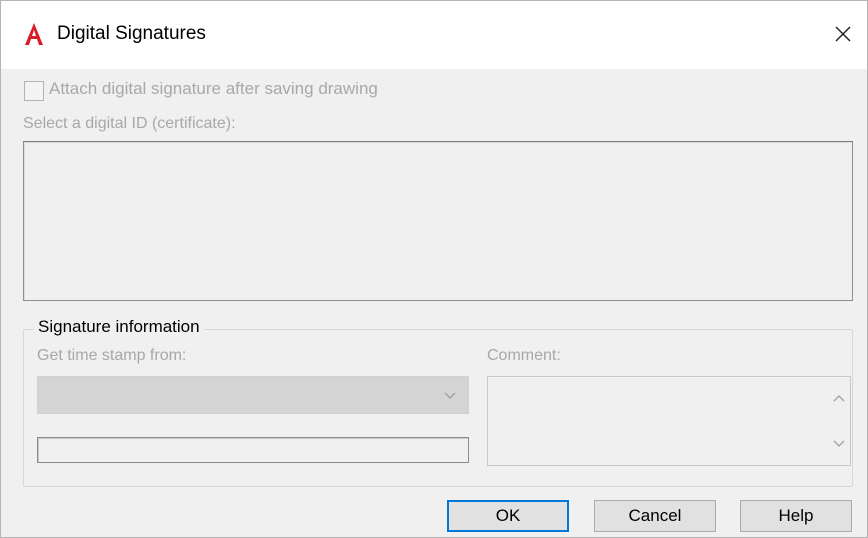 The height and width of the screenshot is (538, 868). I want to click on window-title: Digital Signatures, so click(131, 33).